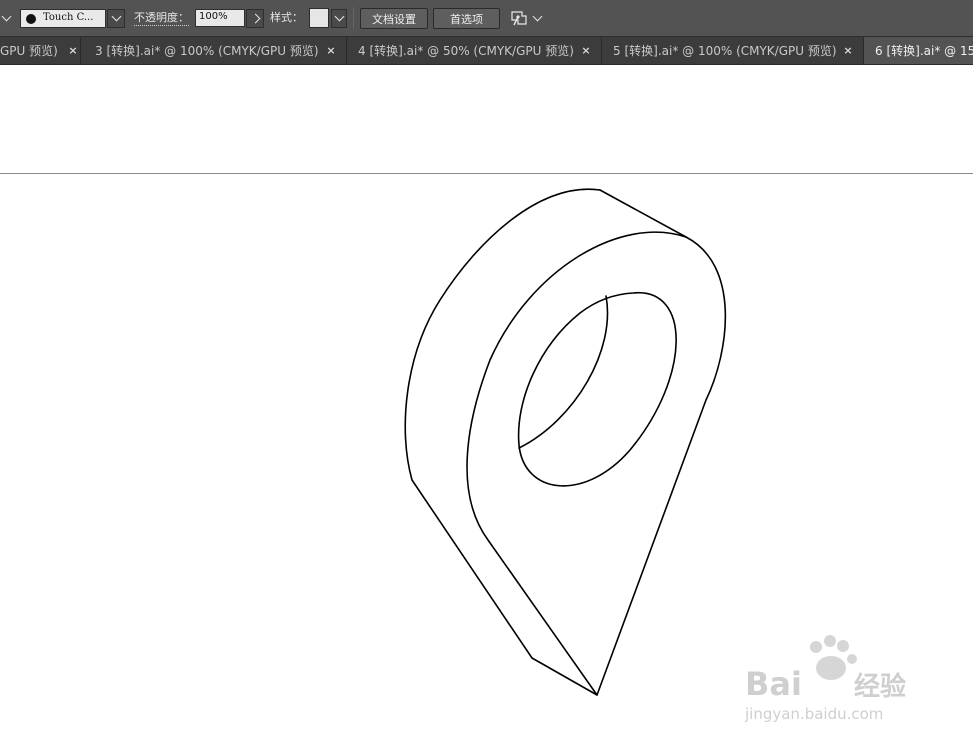  I want to click on watermark-suffix: 经验, so click(880, 686).